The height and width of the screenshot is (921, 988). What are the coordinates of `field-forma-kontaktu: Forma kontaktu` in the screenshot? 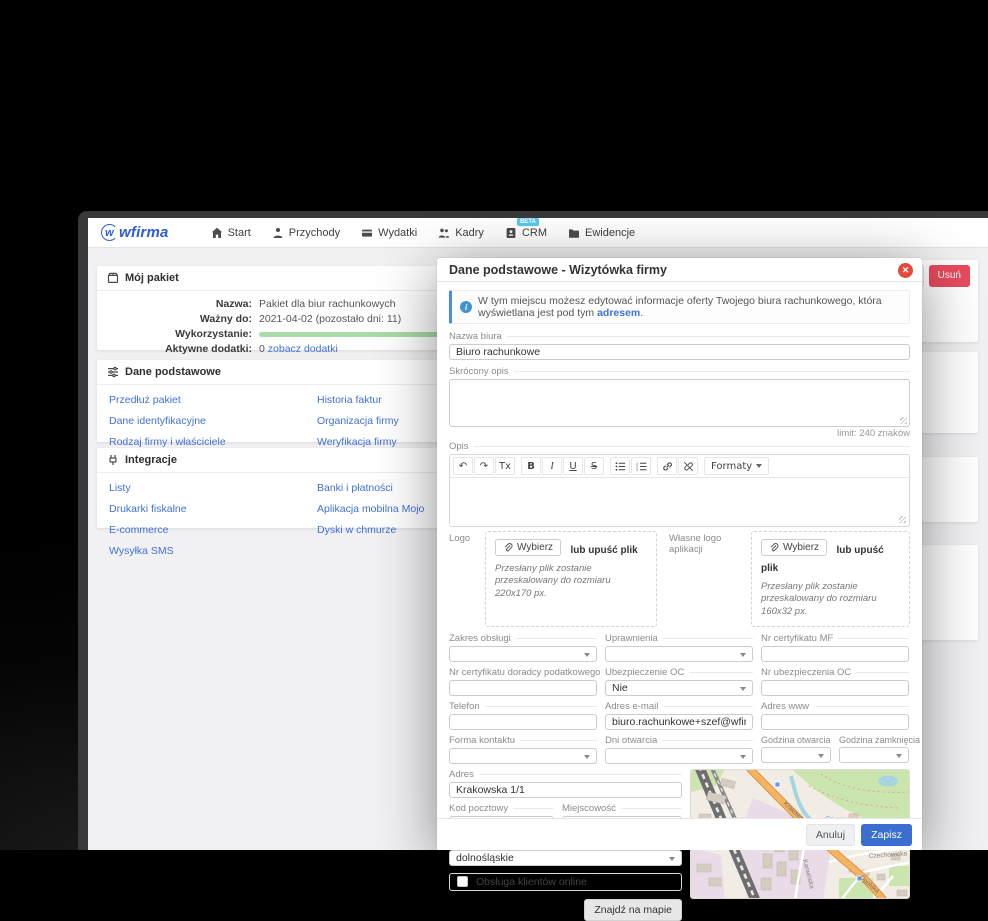 It's located at (523, 749).